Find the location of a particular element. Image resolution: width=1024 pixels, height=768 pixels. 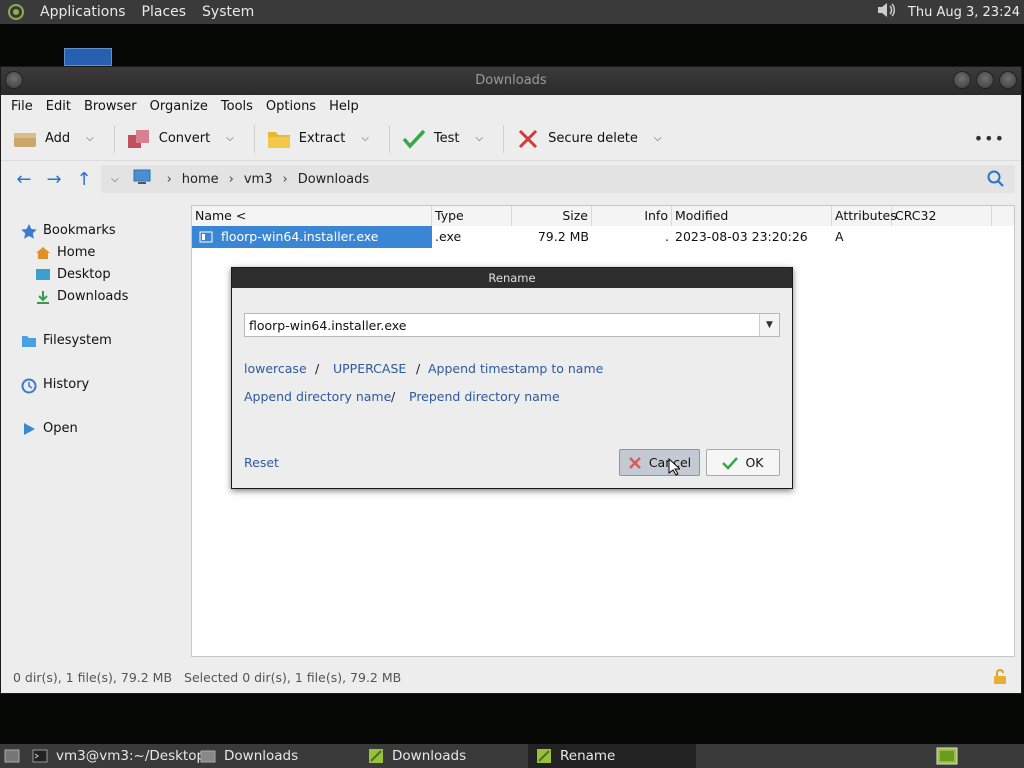

file-attributes: A is located at coordinates (839, 236).